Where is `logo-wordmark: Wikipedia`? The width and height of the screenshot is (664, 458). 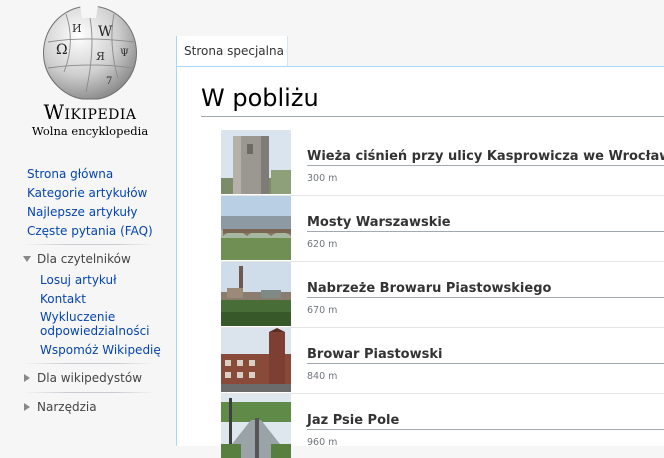 logo-wordmark: Wikipedia is located at coordinates (90, 112).